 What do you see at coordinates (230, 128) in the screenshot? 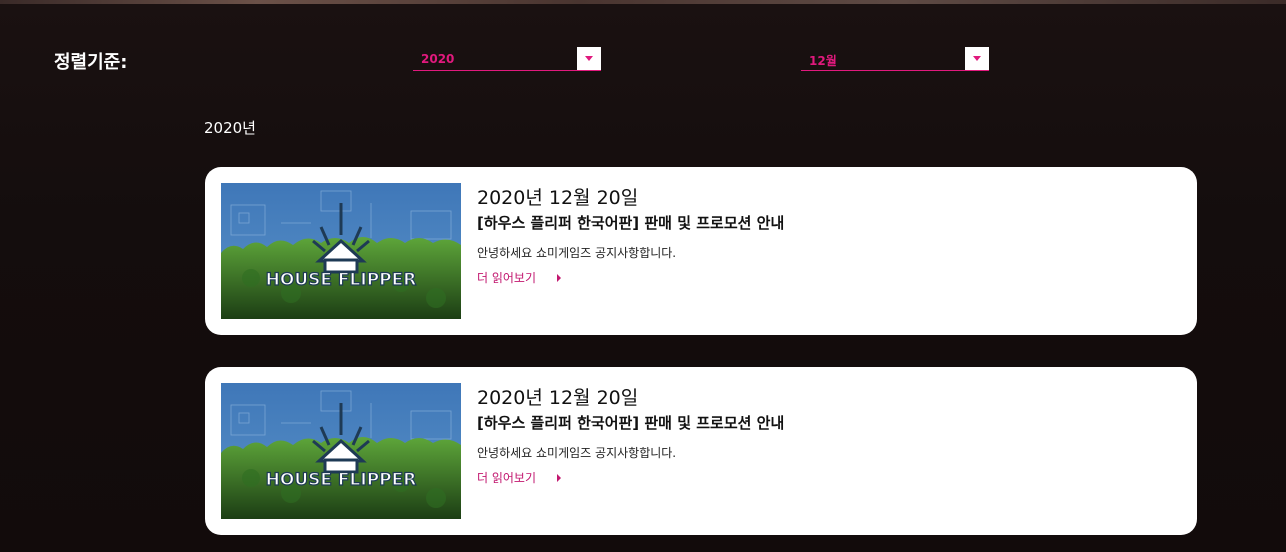
I see `year-heading: 2020년` at bounding box center [230, 128].